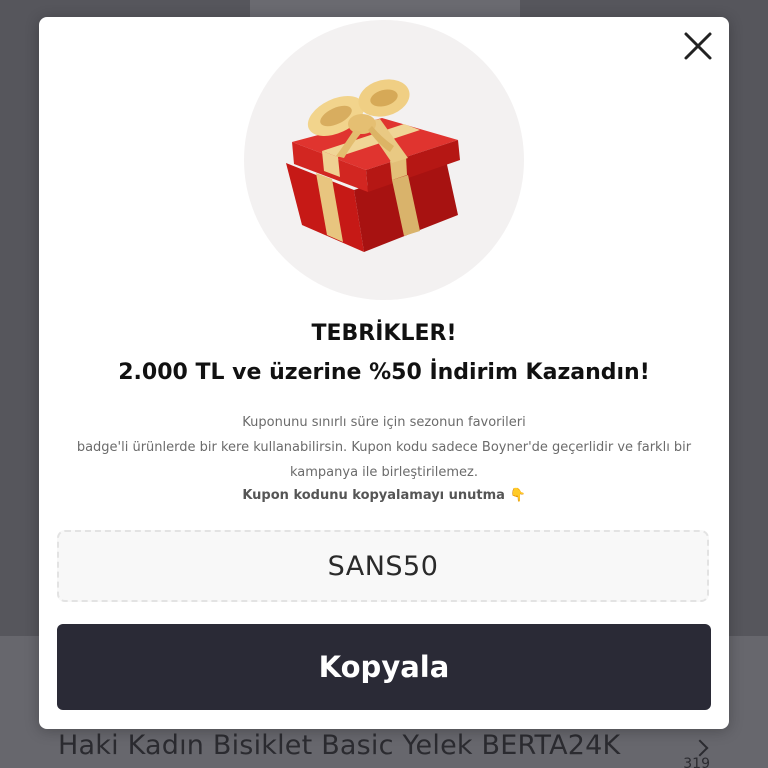  What do you see at coordinates (696, 762) in the screenshot?
I see `background-price-fragment: 319` at bounding box center [696, 762].